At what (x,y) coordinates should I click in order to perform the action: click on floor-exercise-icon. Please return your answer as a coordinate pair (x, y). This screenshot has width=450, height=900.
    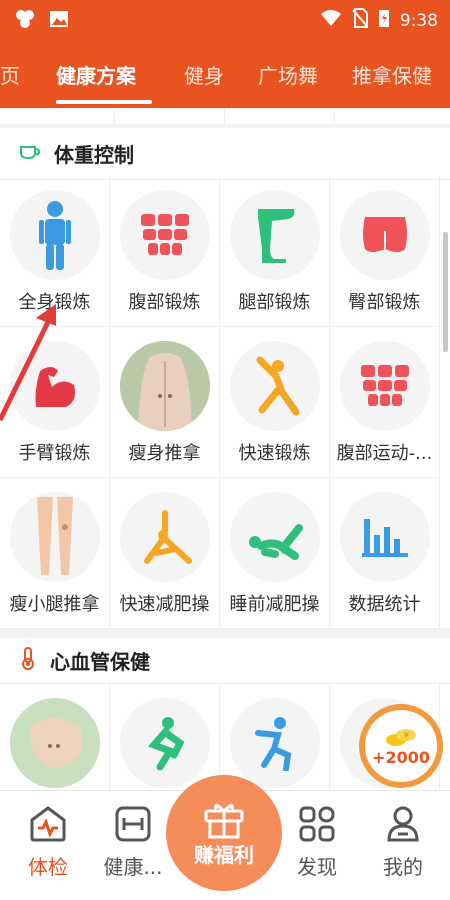
    Looking at the image, I should click on (275, 542).